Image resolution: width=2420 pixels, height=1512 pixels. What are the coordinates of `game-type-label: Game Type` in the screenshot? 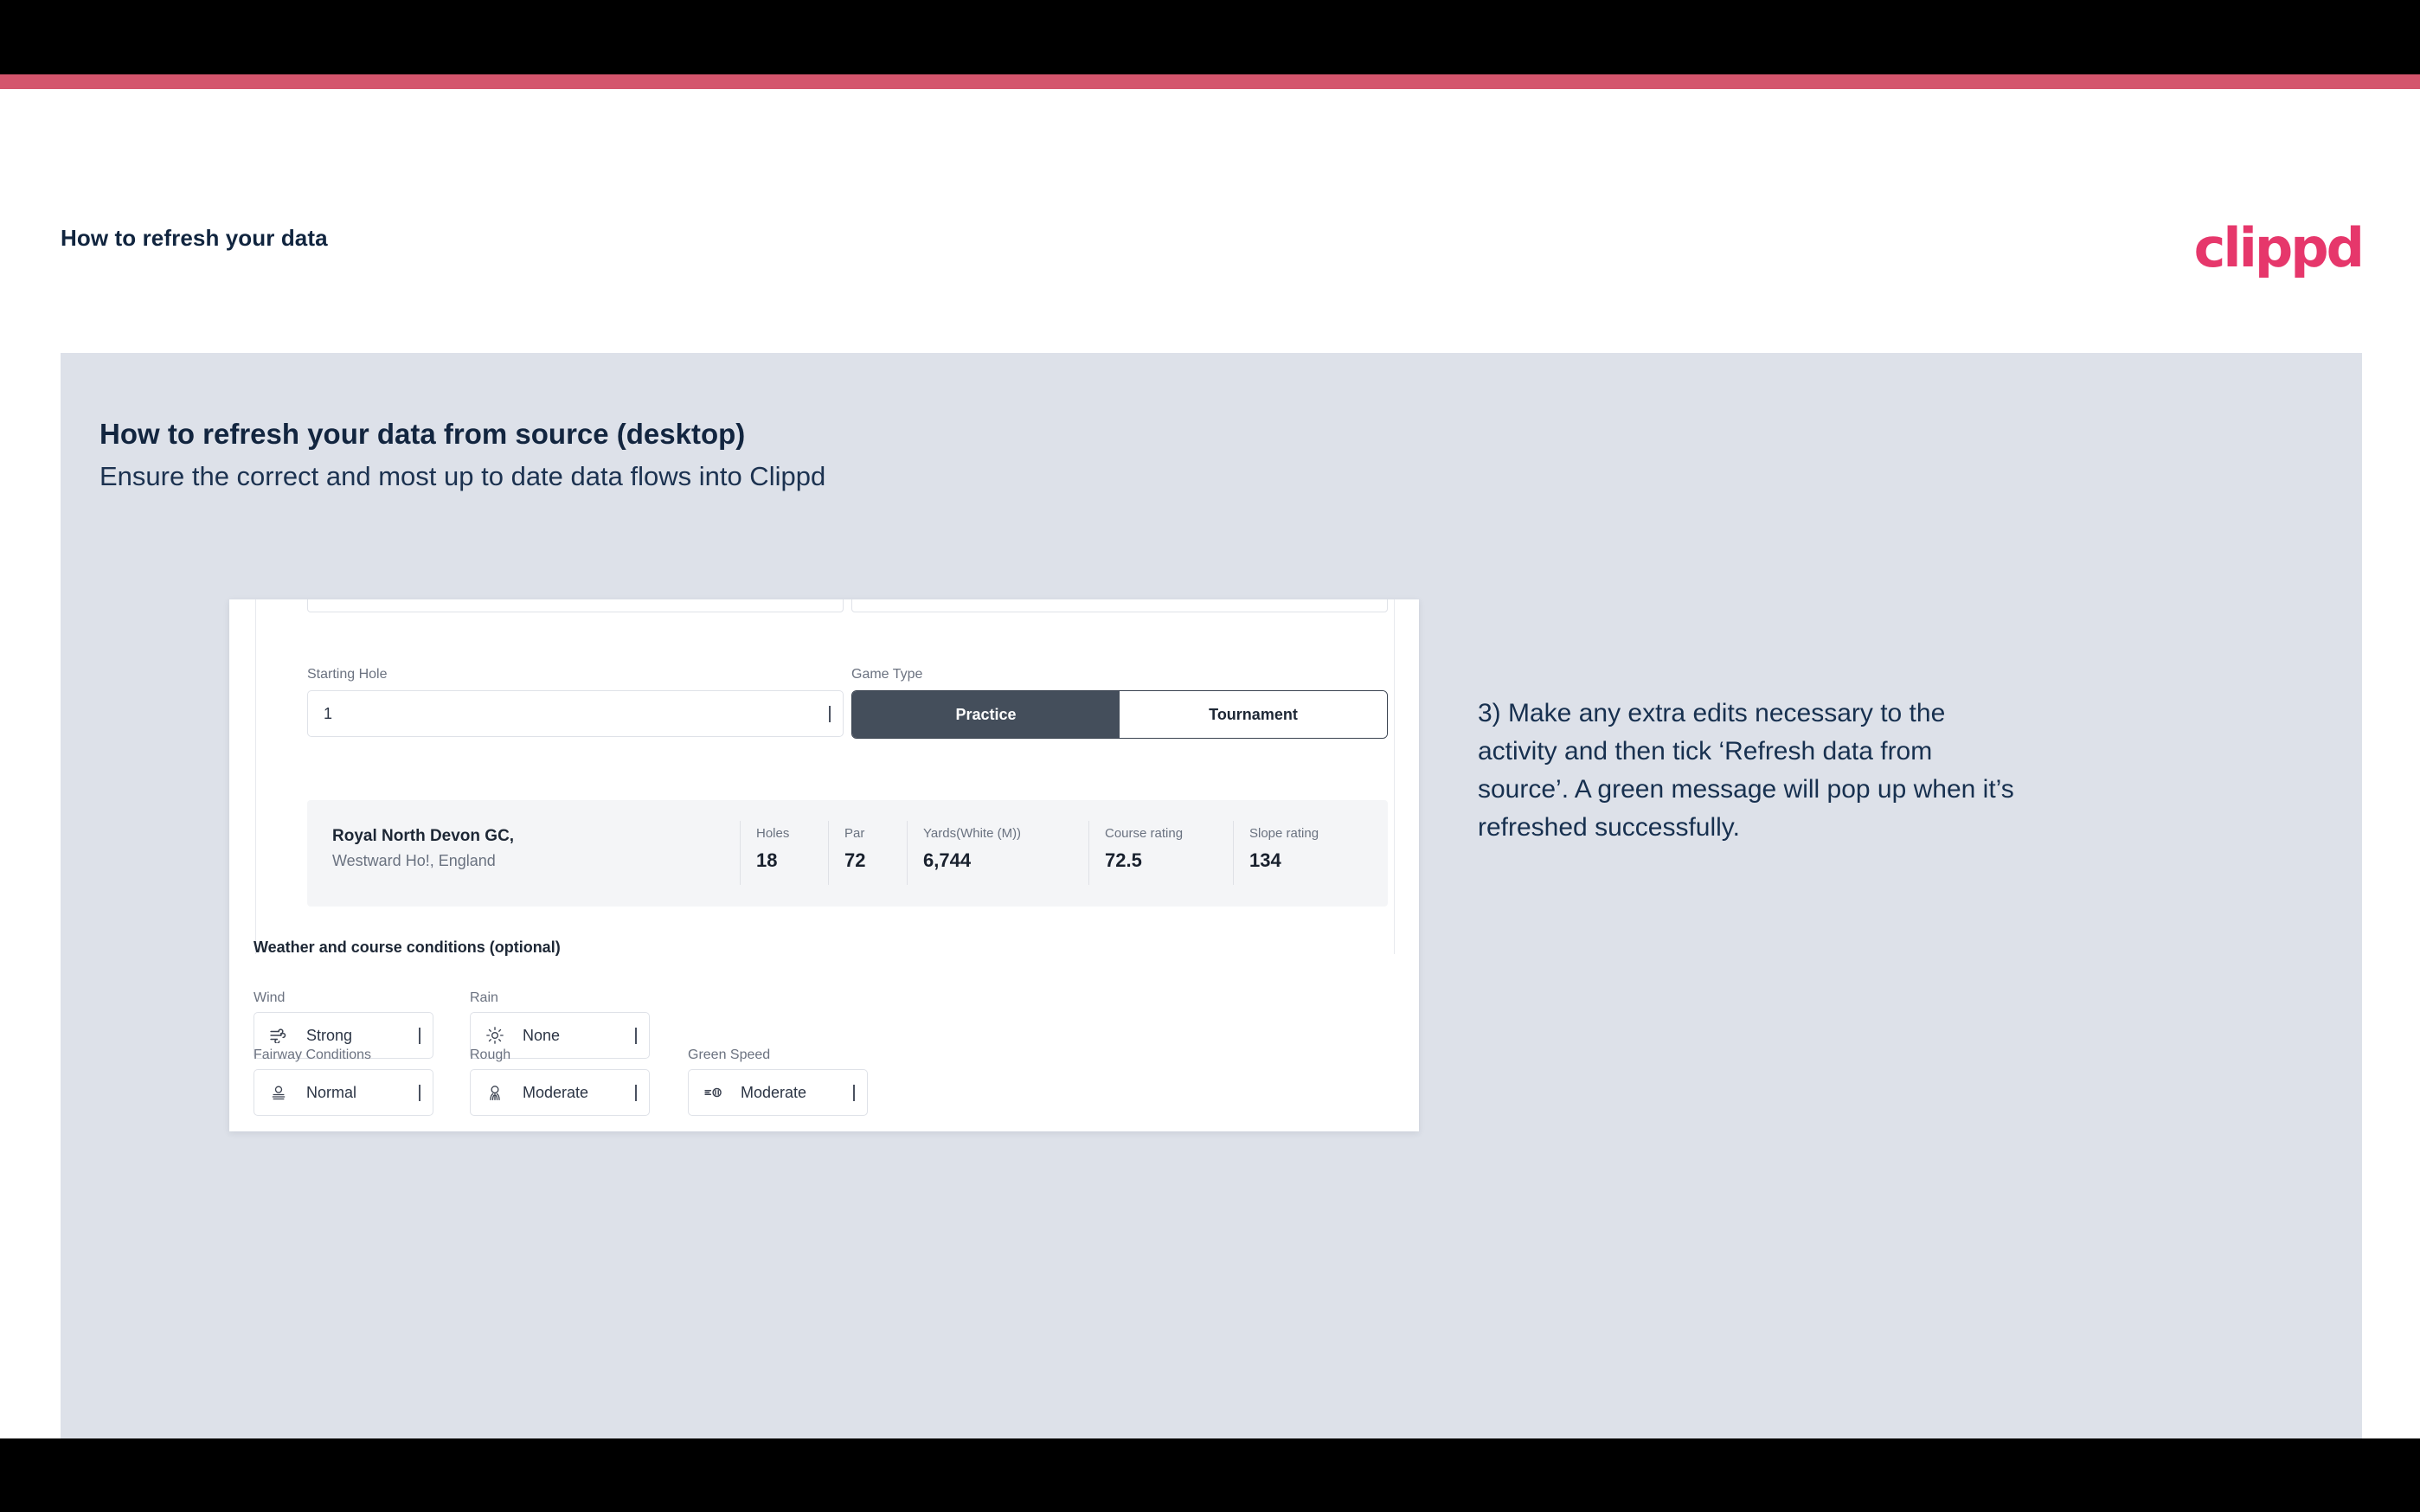 It's located at (887, 674).